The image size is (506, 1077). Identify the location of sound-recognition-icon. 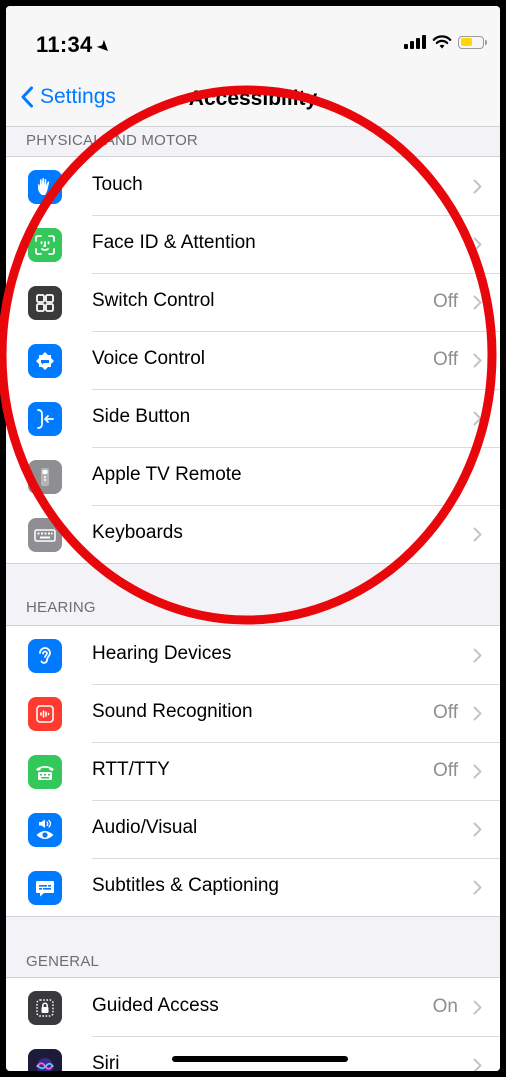
(45, 714).